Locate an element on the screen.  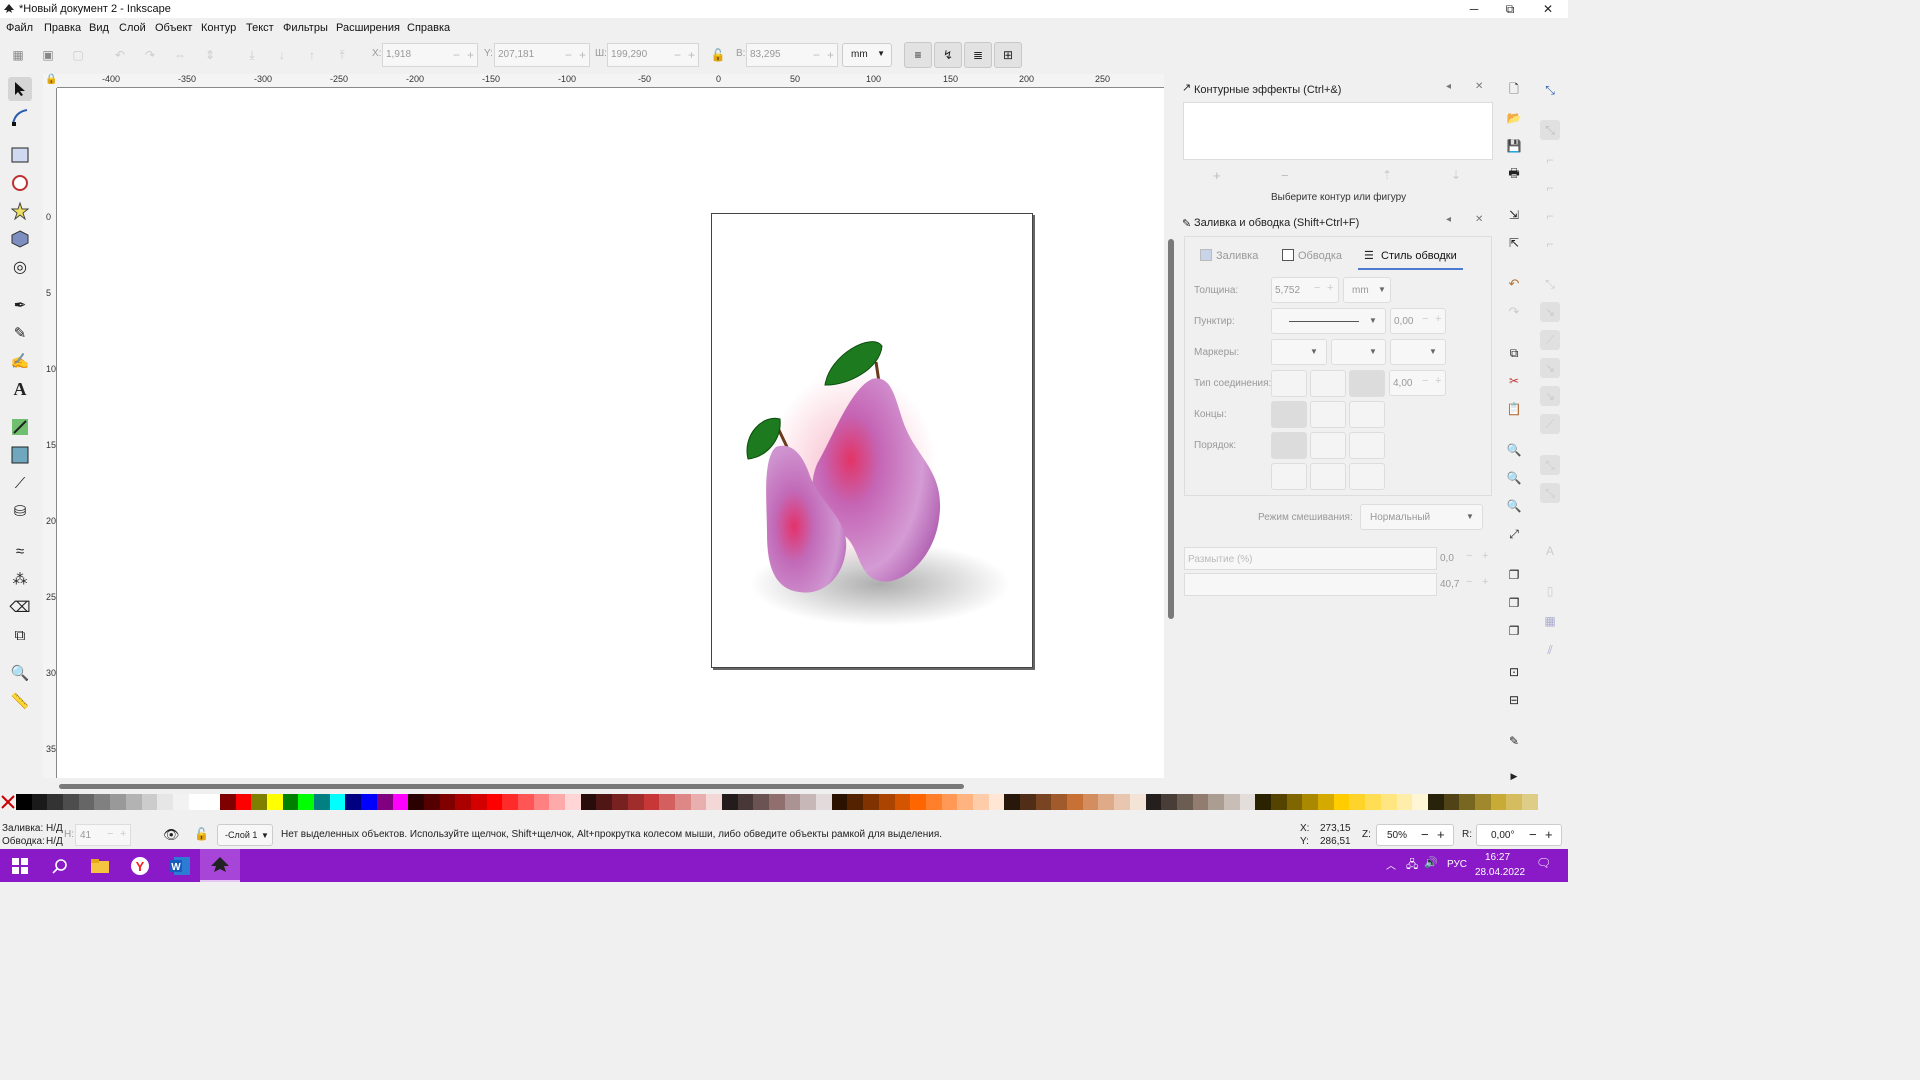
order-fill-markers-stroke-button is located at coordinates (1367, 445).